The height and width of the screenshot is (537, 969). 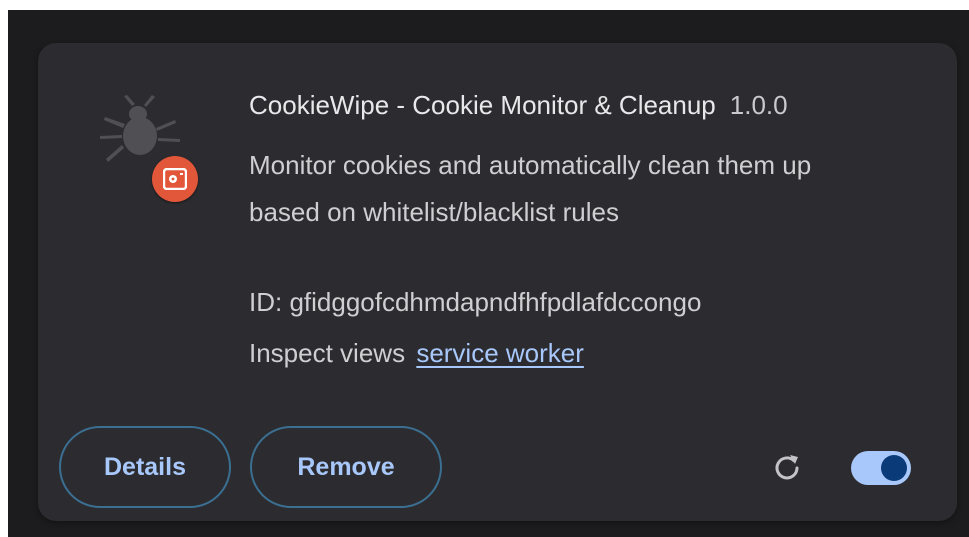 What do you see at coordinates (758, 105) in the screenshot?
I see `extension-version: 1.0.0` at bounding box center [758, 105].